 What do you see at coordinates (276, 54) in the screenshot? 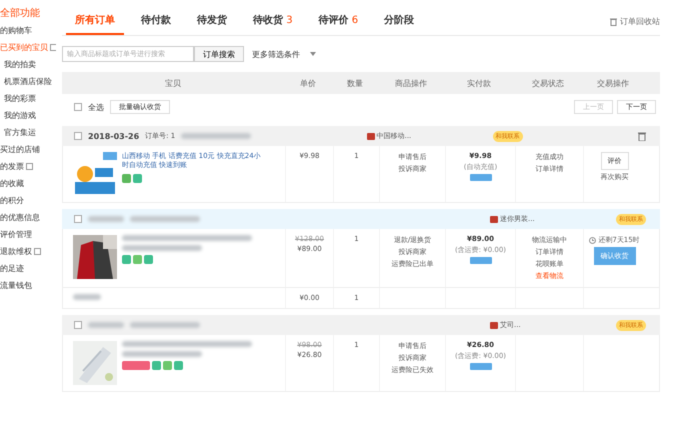
I see `more-filters-link: 更多筛选条件` at bounding box center [276, 54].